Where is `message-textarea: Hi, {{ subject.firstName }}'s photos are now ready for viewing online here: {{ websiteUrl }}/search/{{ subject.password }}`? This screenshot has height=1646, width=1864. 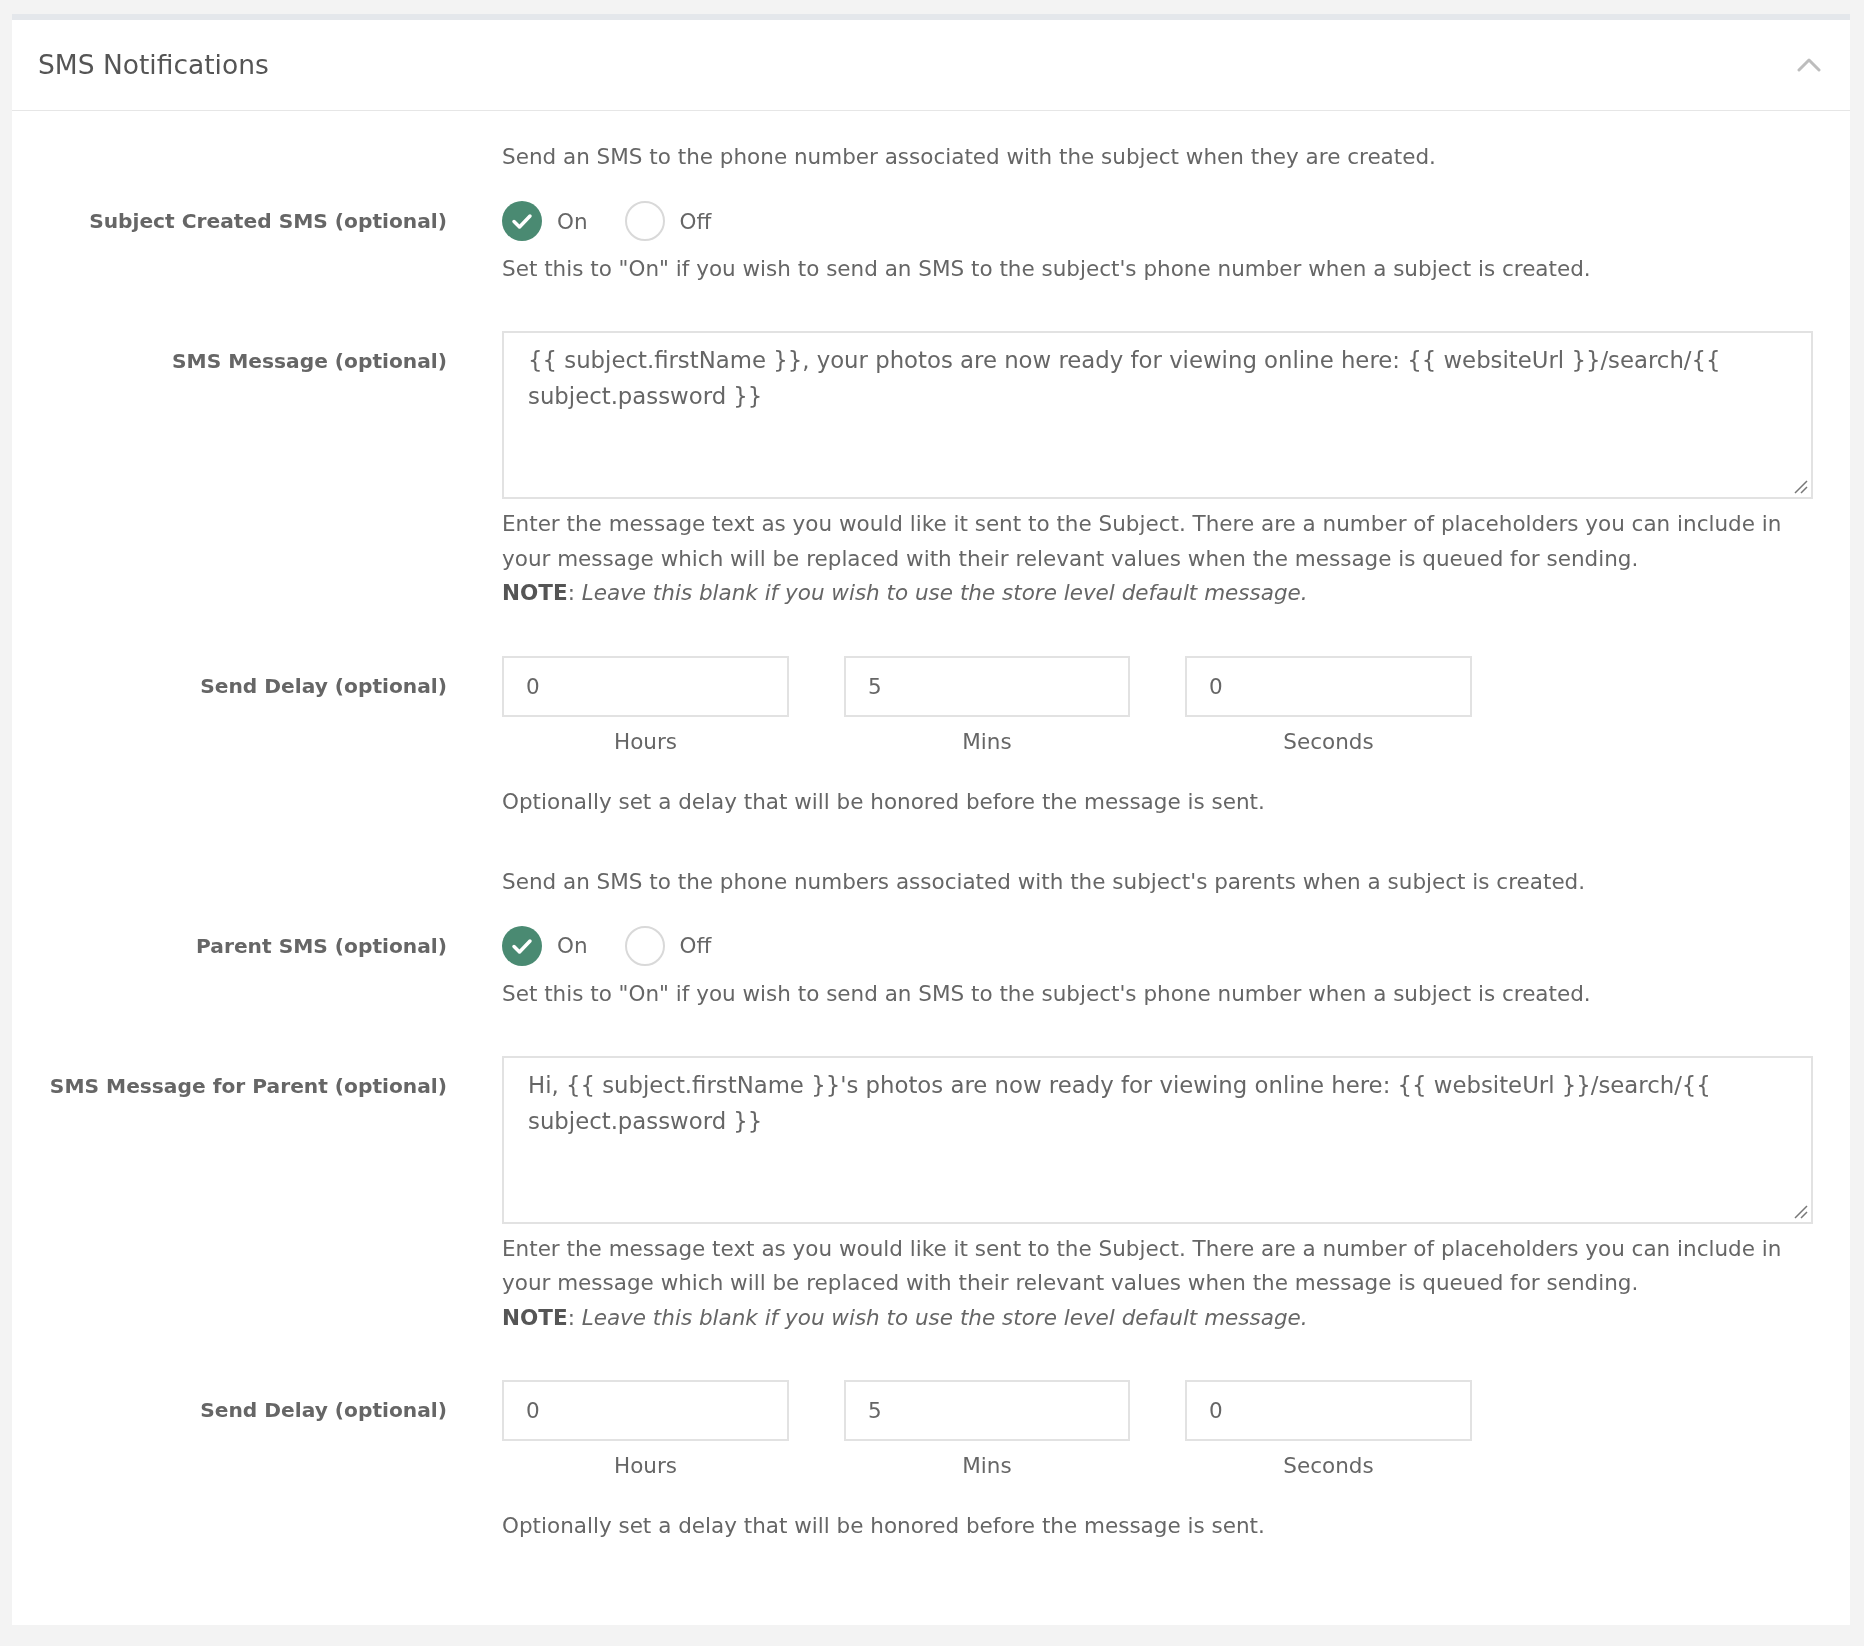
message-textarea: Hi, {{ subject.firstName }}'s photos are now ready for viewing online here: {{ websiteUrl }}/search/{{ subject.password }} is located at coordinates (1157, 1139).